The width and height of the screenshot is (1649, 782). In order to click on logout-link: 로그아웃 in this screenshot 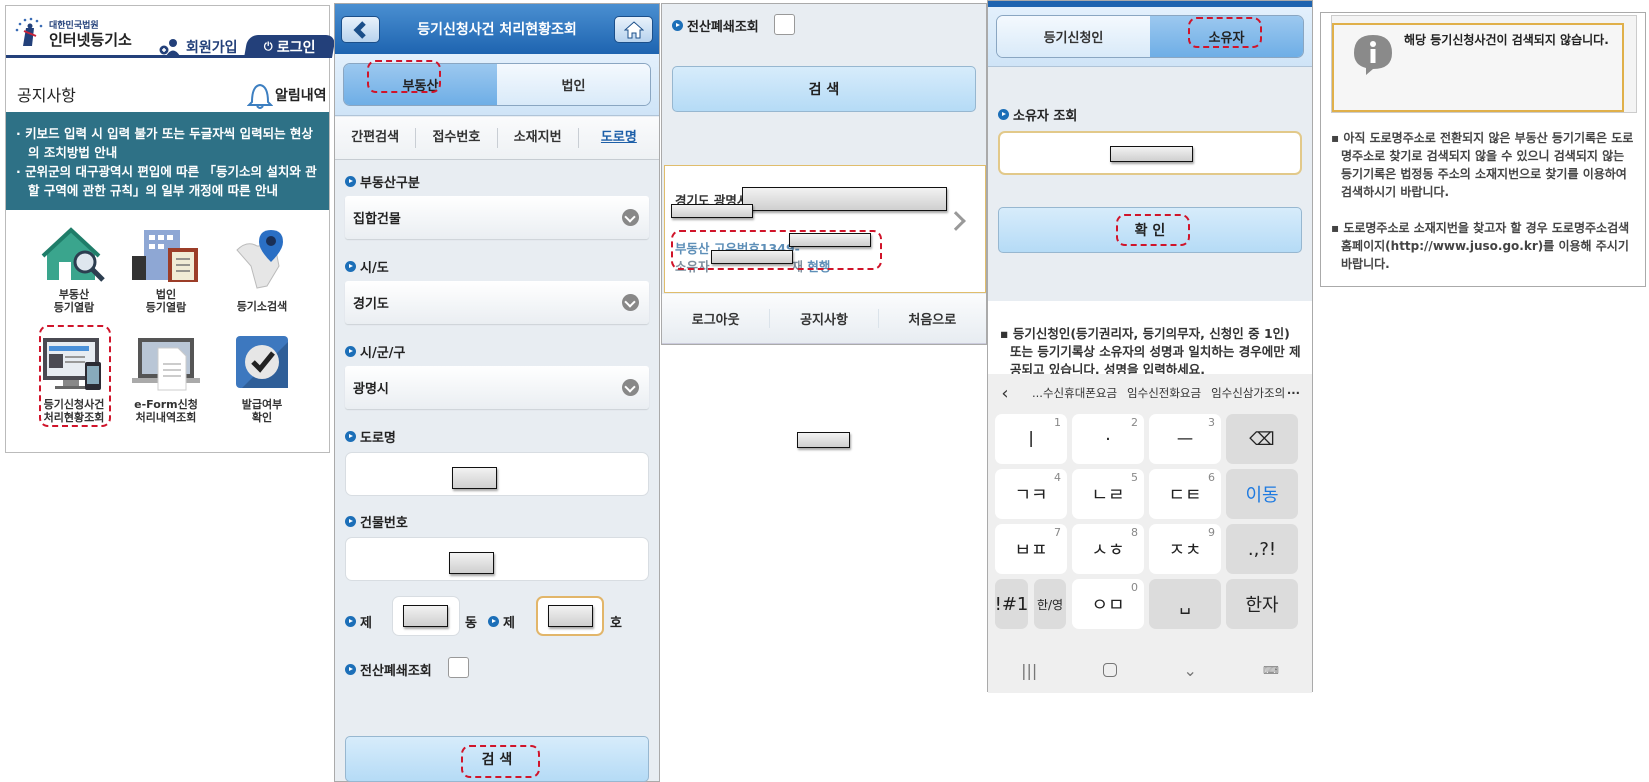, I will do `click(716, 318)`.